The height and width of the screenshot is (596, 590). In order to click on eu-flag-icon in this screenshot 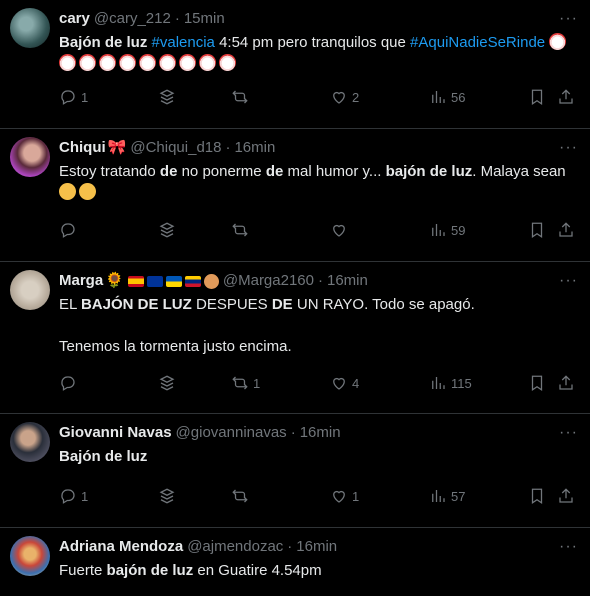, I will do `click(154, 281)`.